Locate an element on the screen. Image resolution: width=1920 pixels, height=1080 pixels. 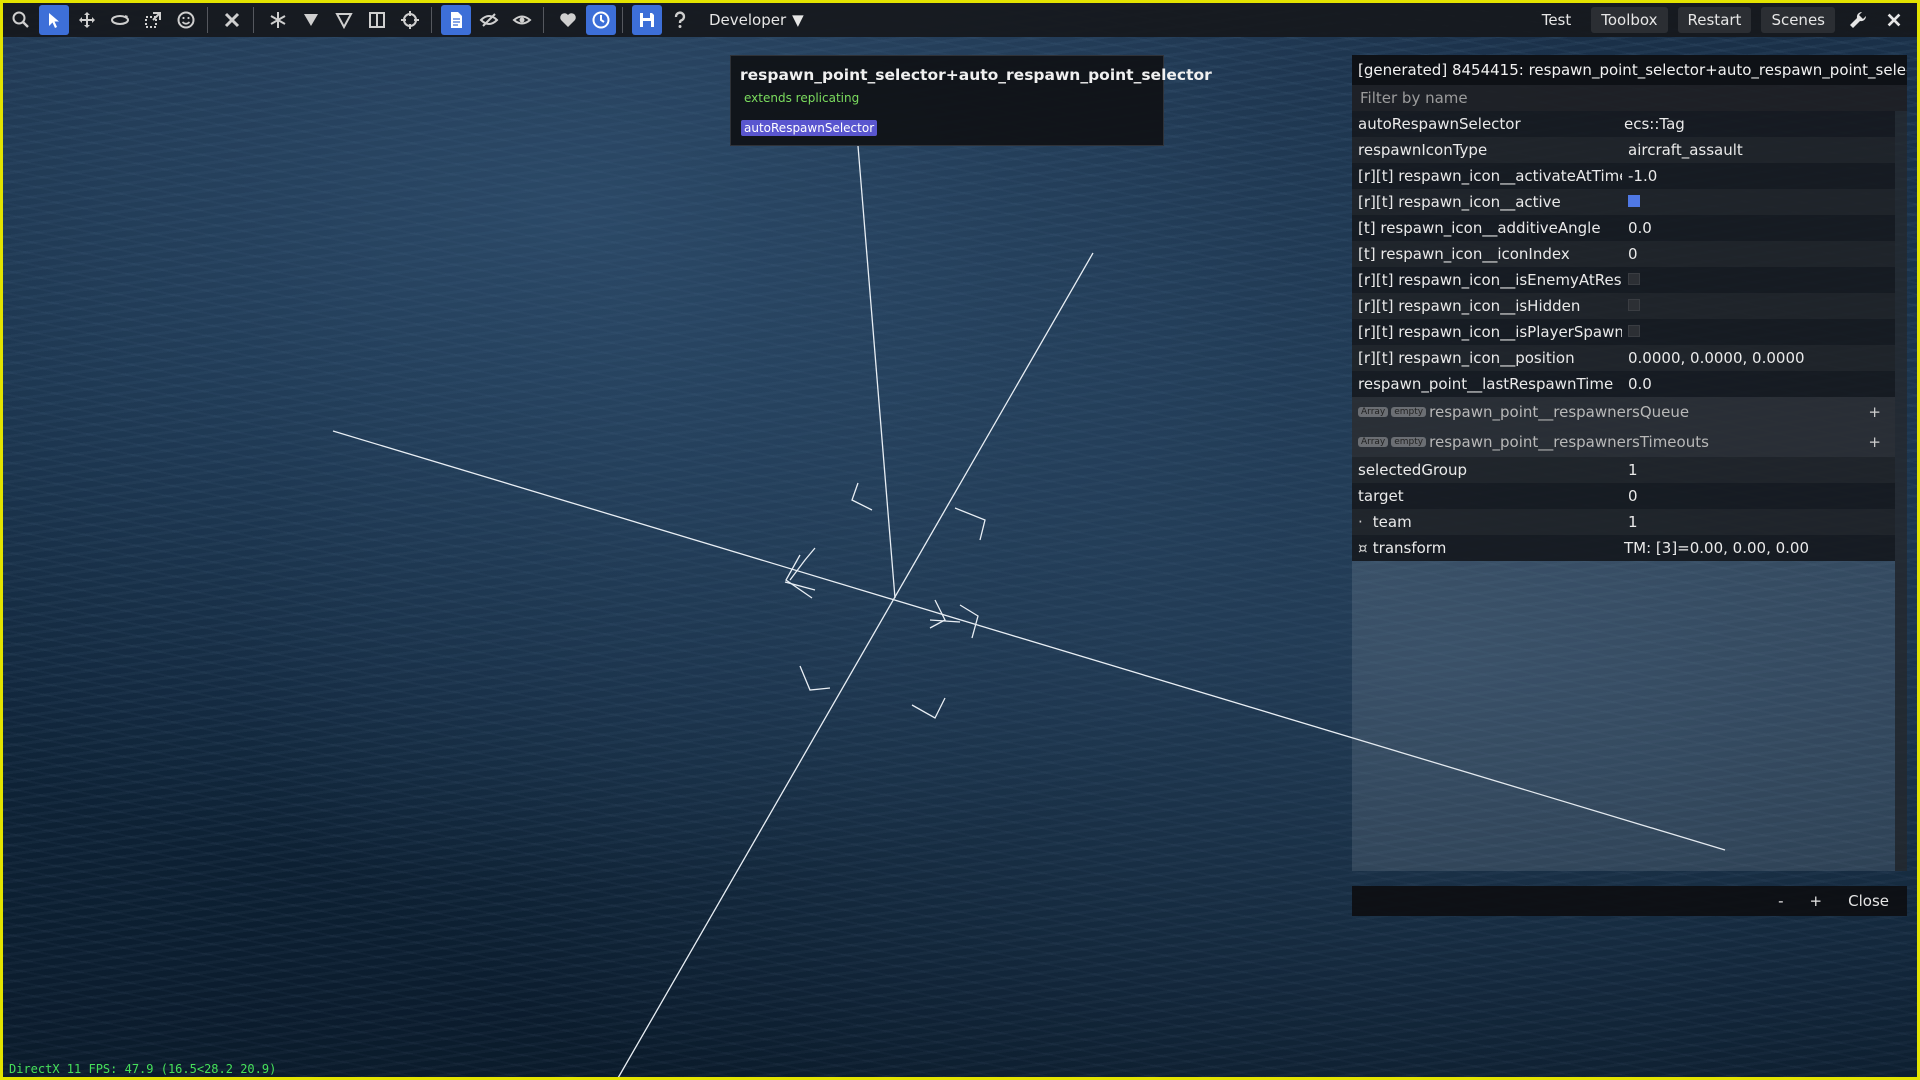
inspector-footer: - + Close is located at coordinates (1629, 901).